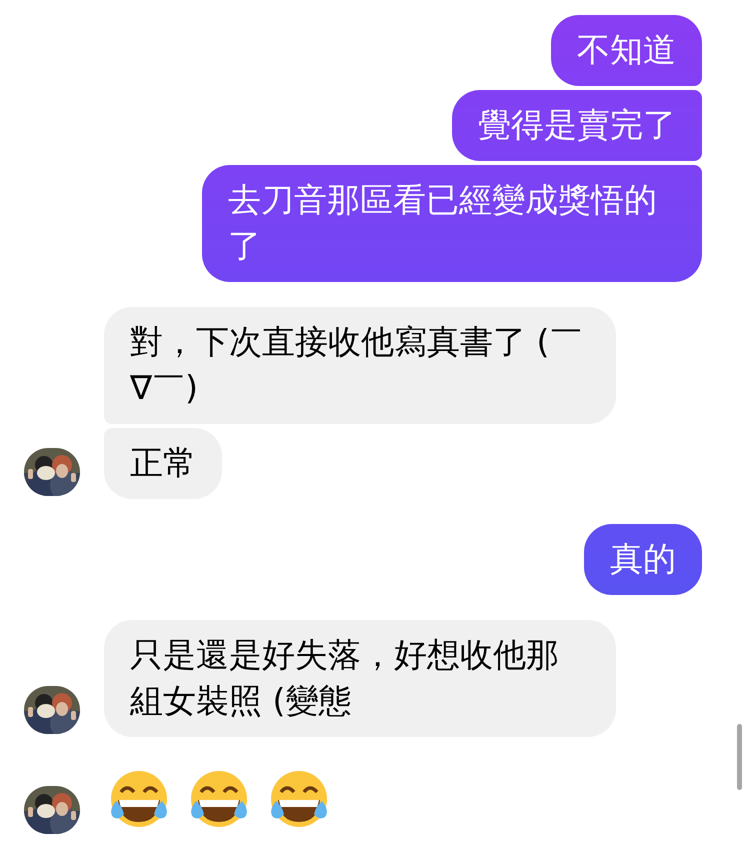  Describe the element at coordinates (452, 223) in the screenshot. I see `message-bubble: 去刀音那區看已經變成獎悟的了` at that location.